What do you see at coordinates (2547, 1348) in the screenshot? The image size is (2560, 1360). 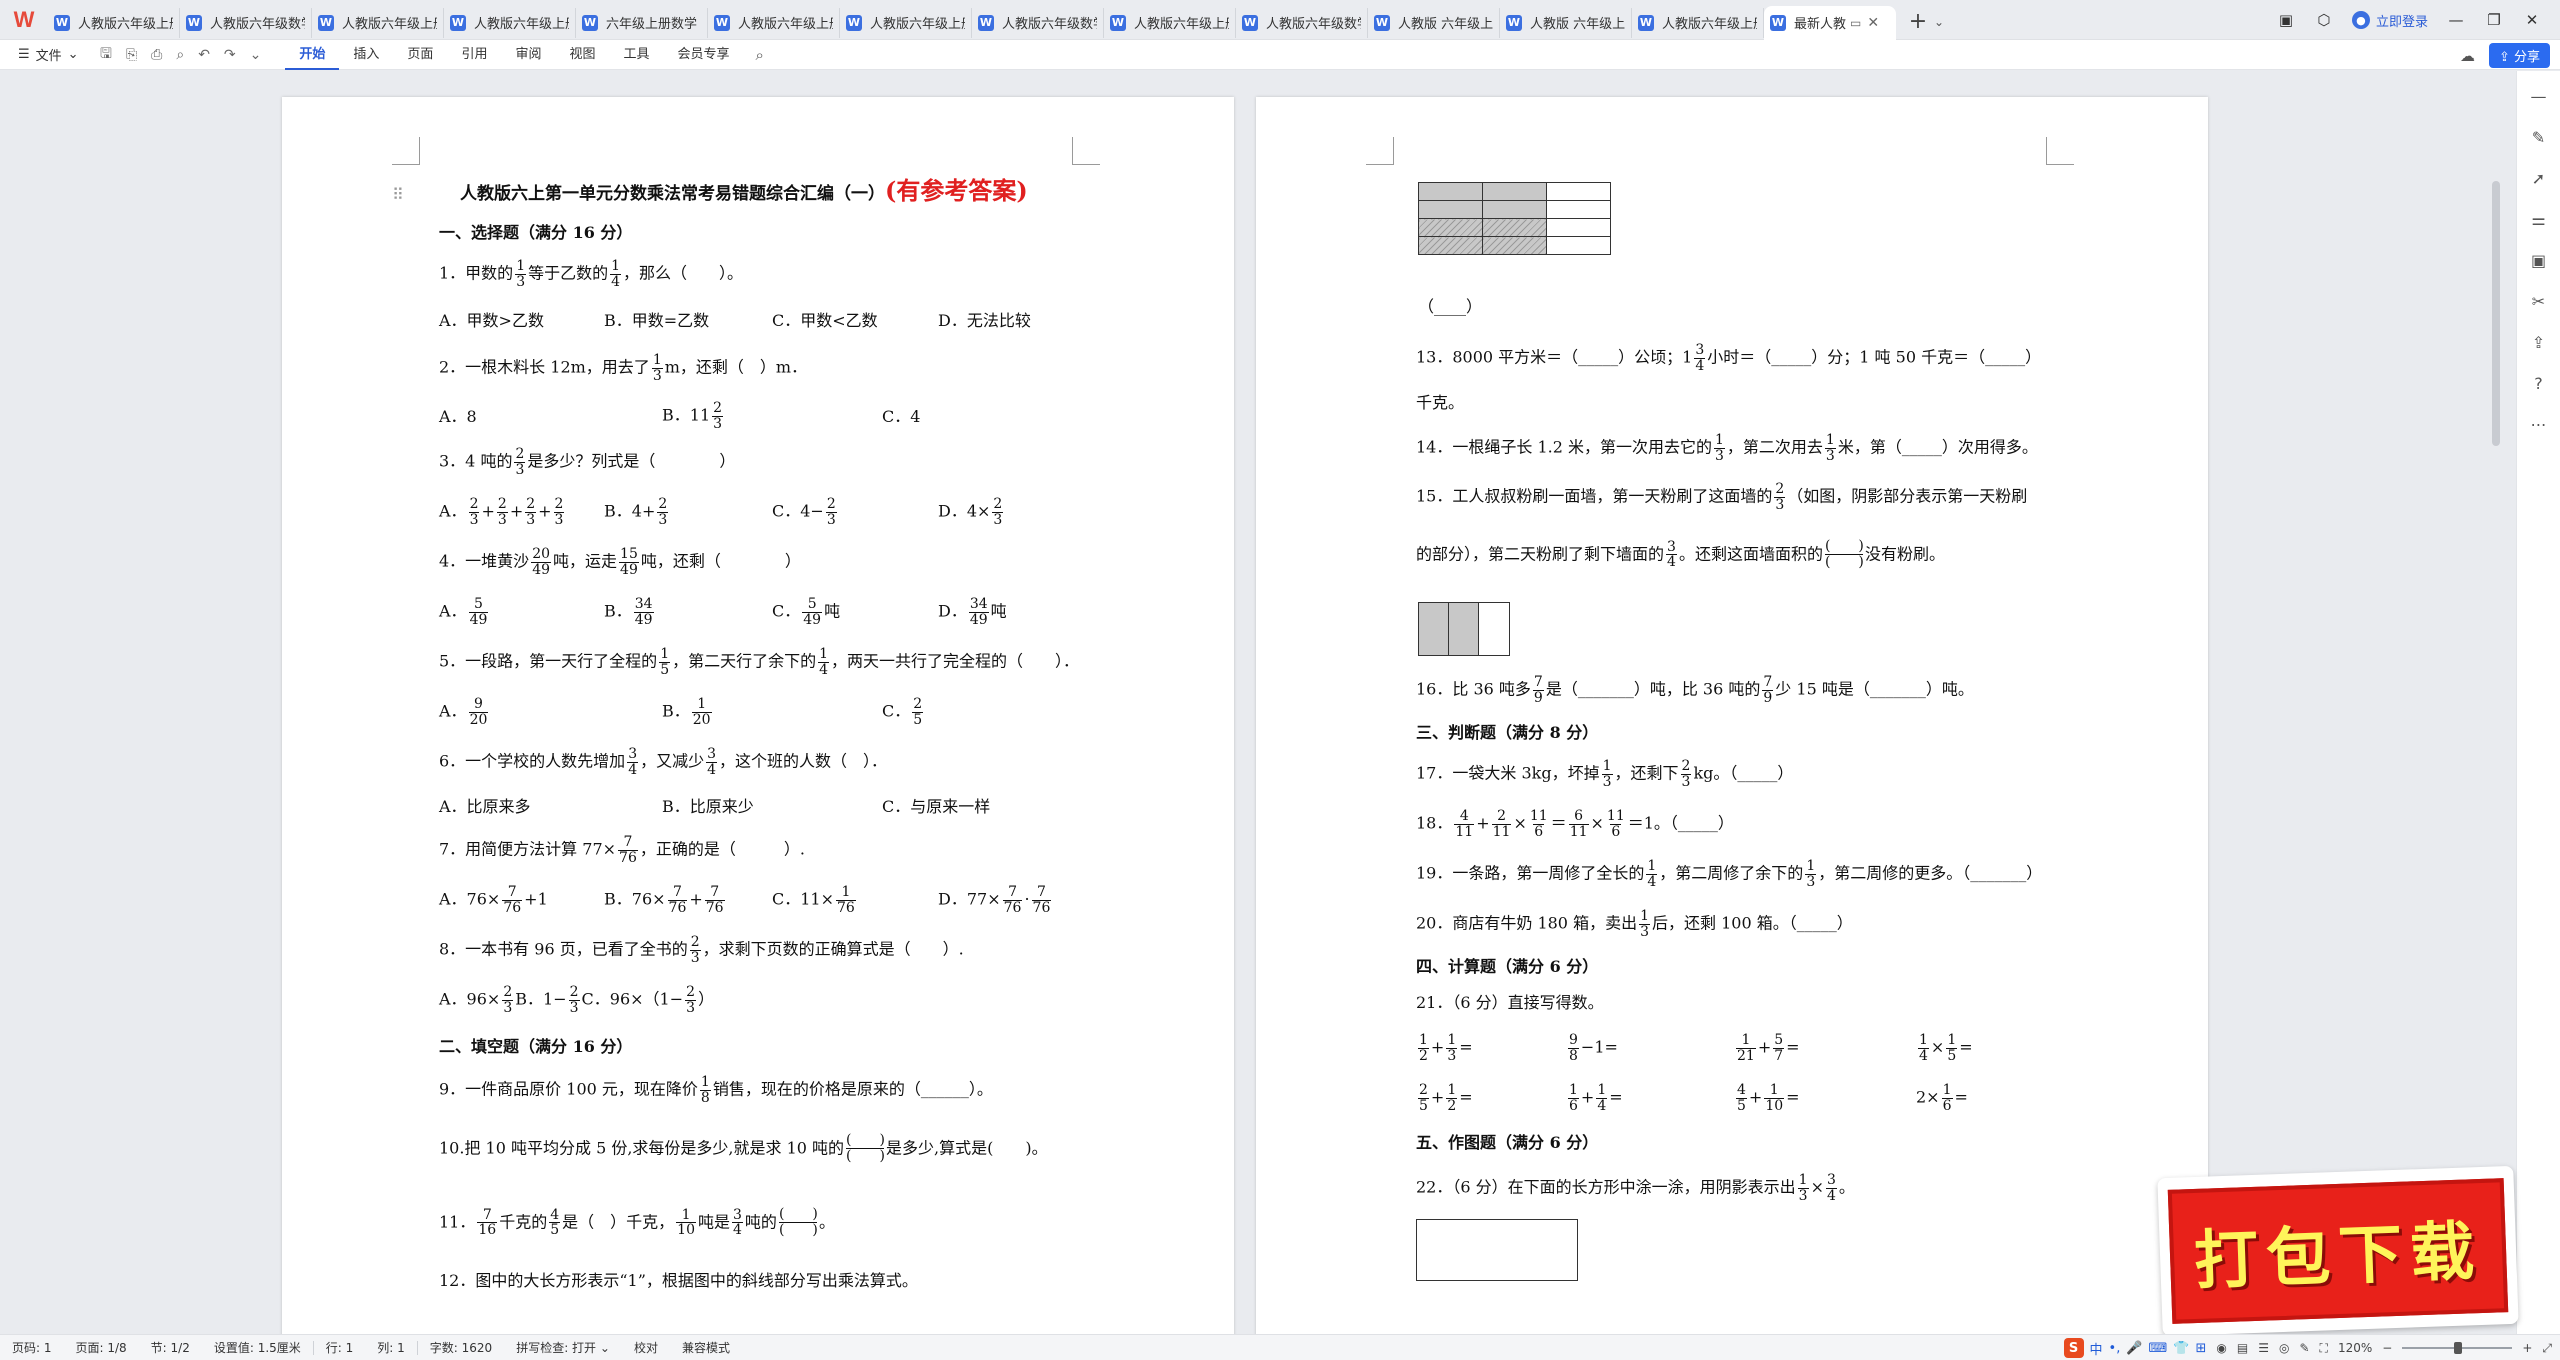 I see `fullscreen-icon: ⤢` at bounding box center [2547, 1348].